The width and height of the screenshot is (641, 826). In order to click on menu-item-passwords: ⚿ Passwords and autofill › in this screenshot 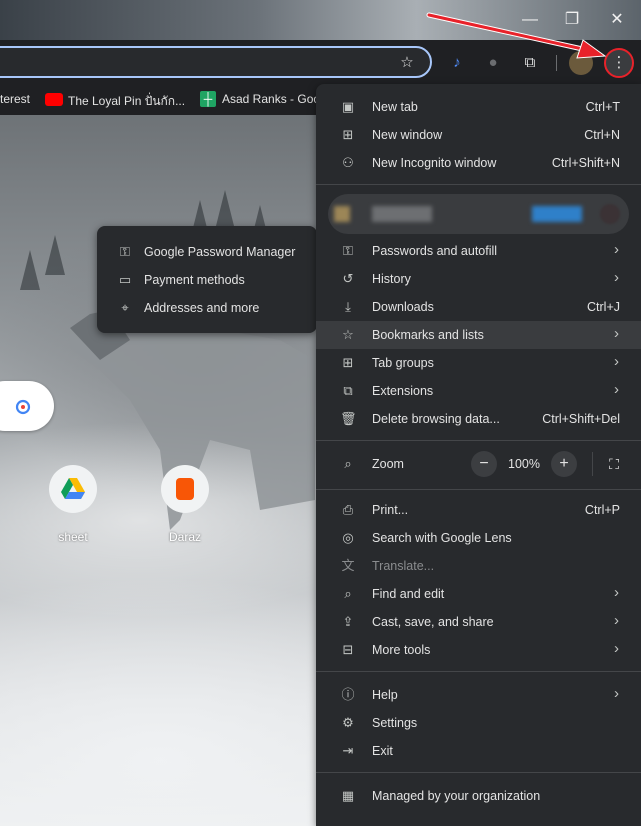, I will do `click(478, 251)`.